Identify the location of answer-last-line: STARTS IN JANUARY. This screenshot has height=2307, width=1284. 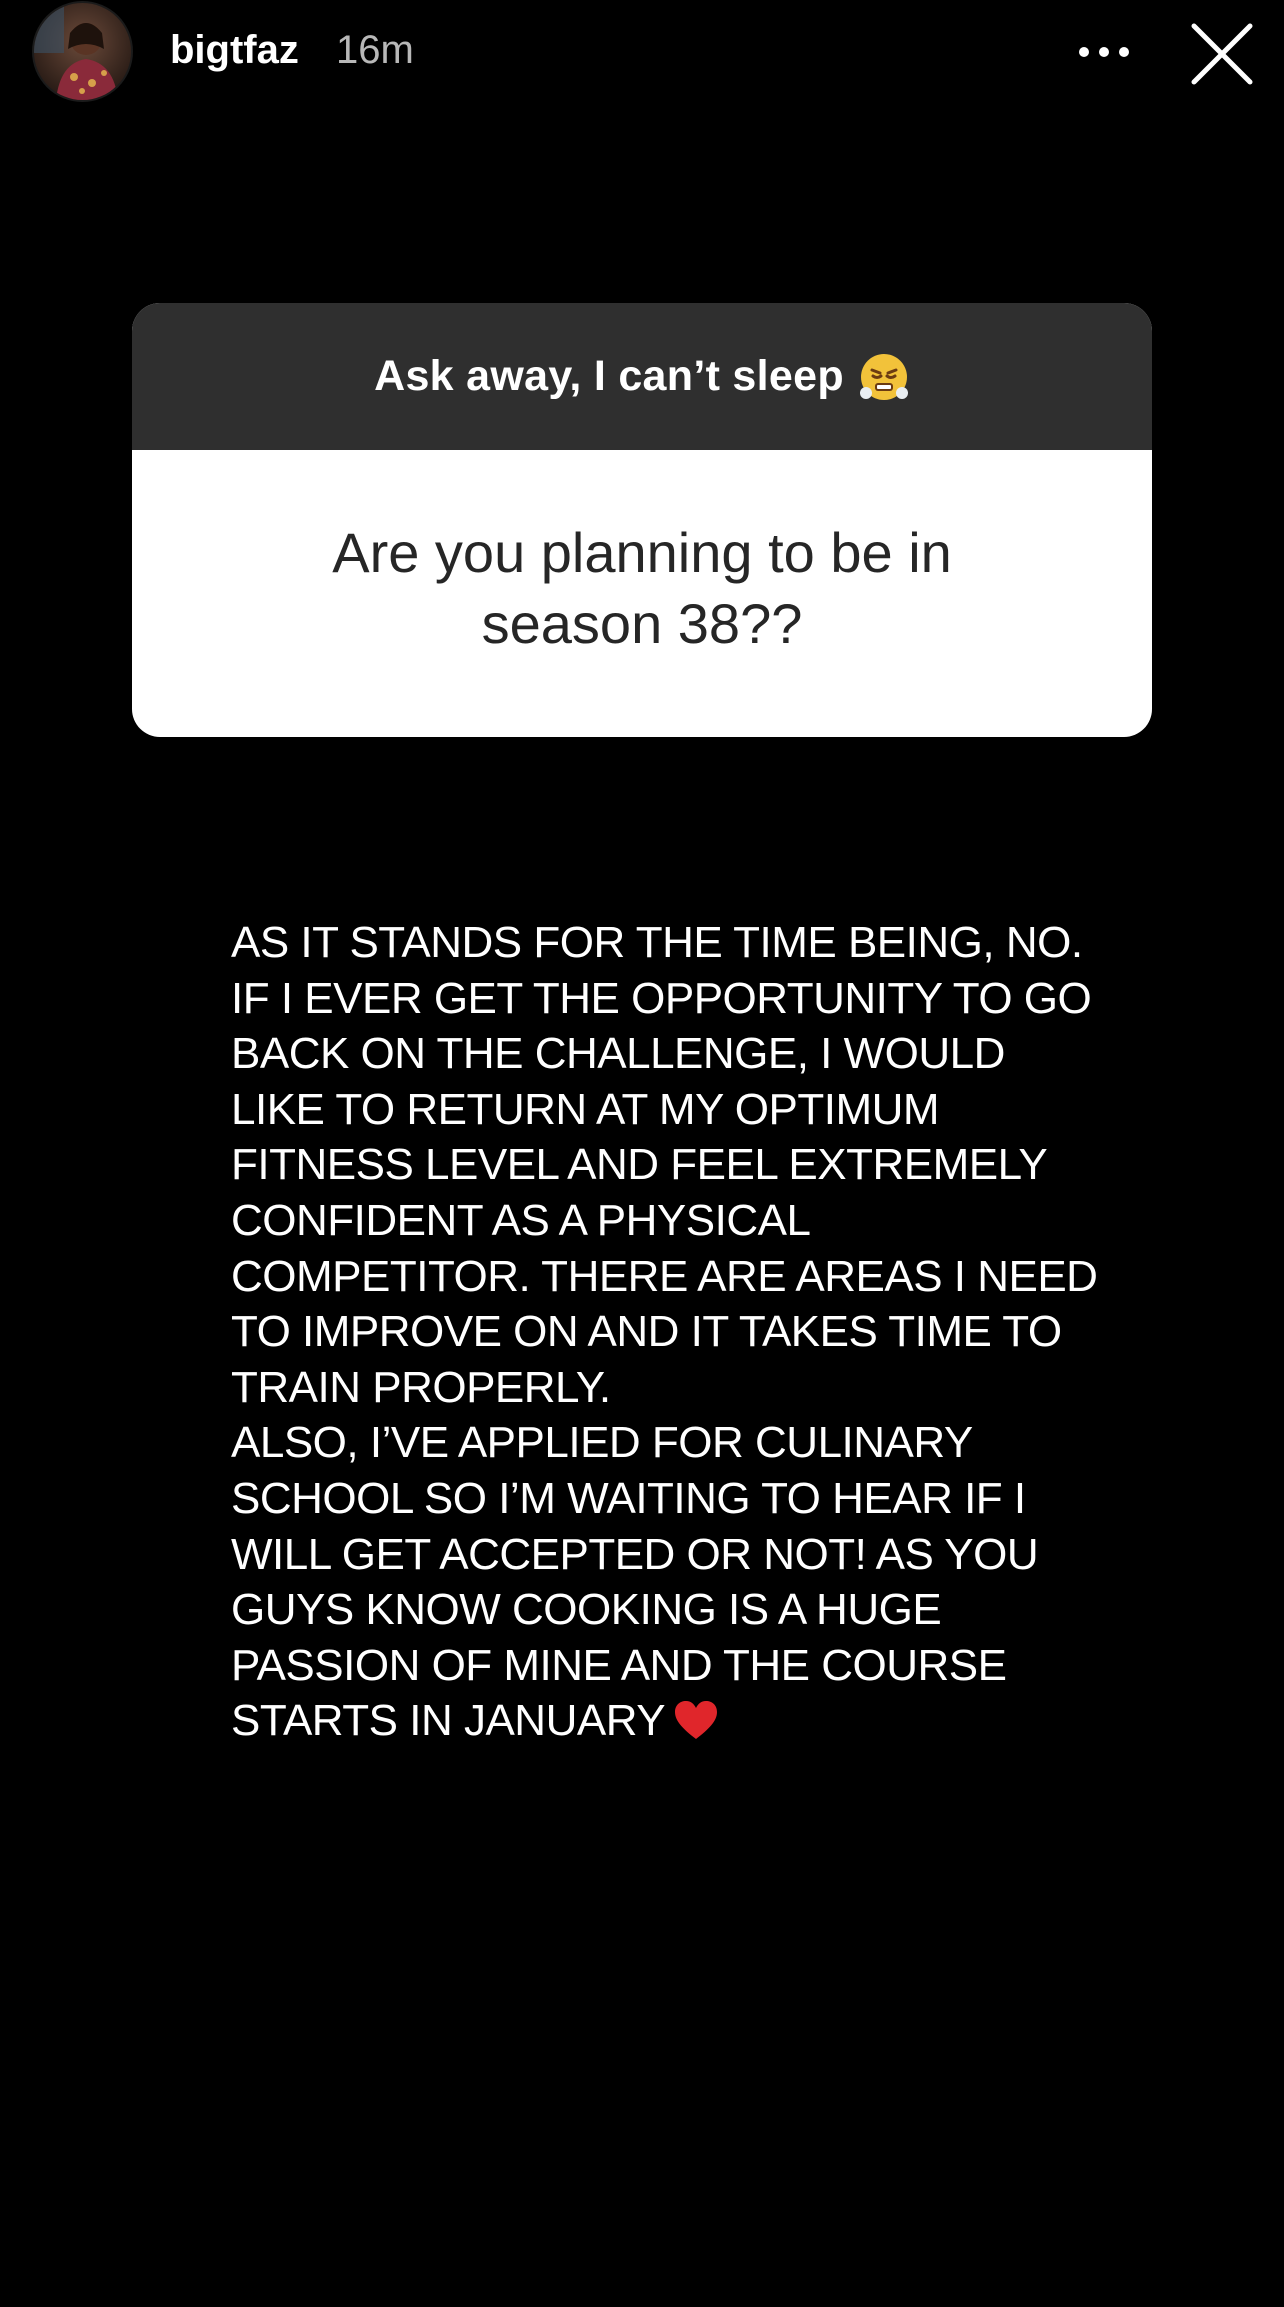
(681, 1721).